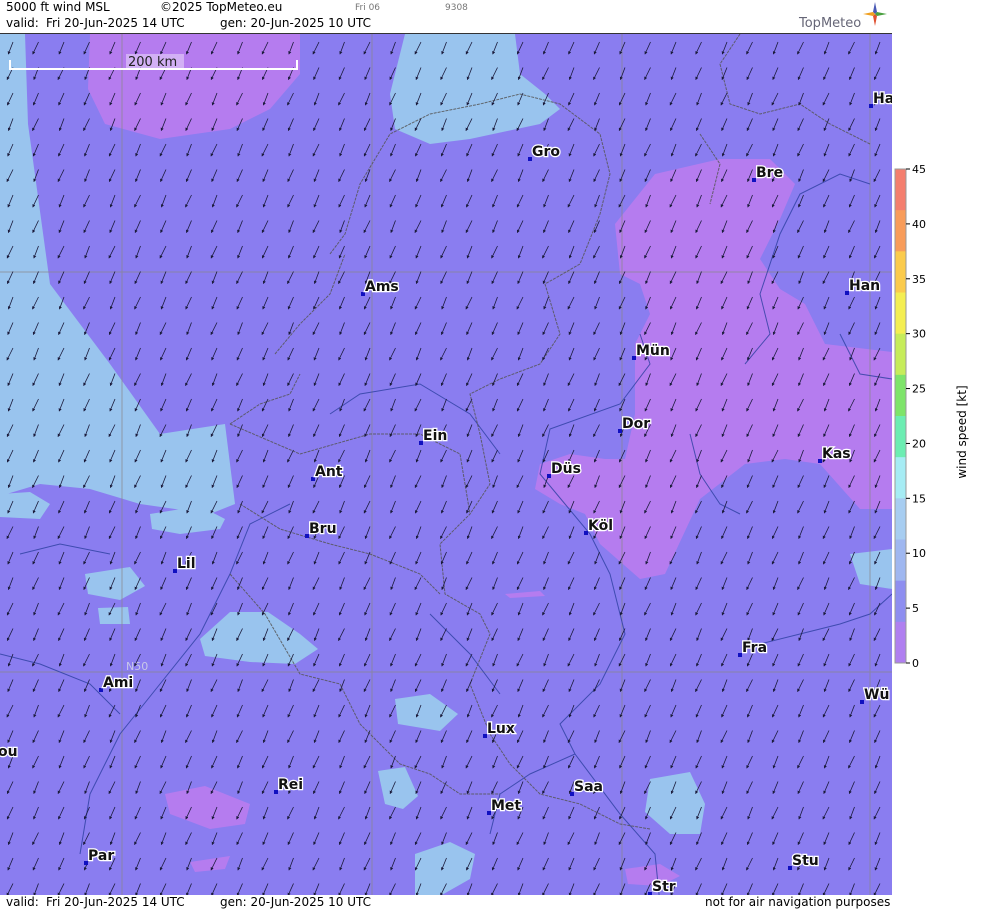 The image size is (983, 913). I want to click on city-marker: Ein, so click(434, 436).